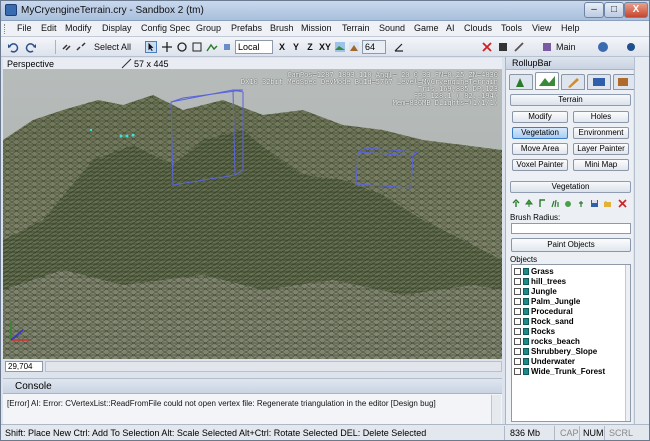 This screenshot has width=650, height=441. Describe the element at coordinates (31, 47) in the screenshot. I see `redo-icon` at that location.